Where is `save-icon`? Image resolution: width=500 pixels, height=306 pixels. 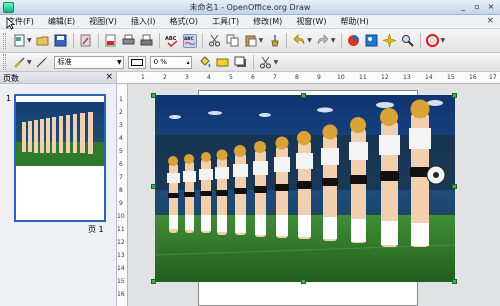
save-icon is located at coordinates (60, 40).